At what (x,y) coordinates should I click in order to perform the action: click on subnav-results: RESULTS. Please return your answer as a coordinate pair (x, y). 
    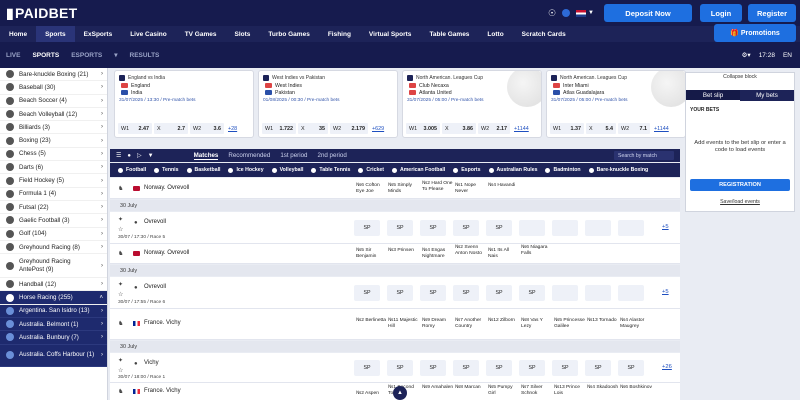
    Looking at the image, I should click on (145, 55).